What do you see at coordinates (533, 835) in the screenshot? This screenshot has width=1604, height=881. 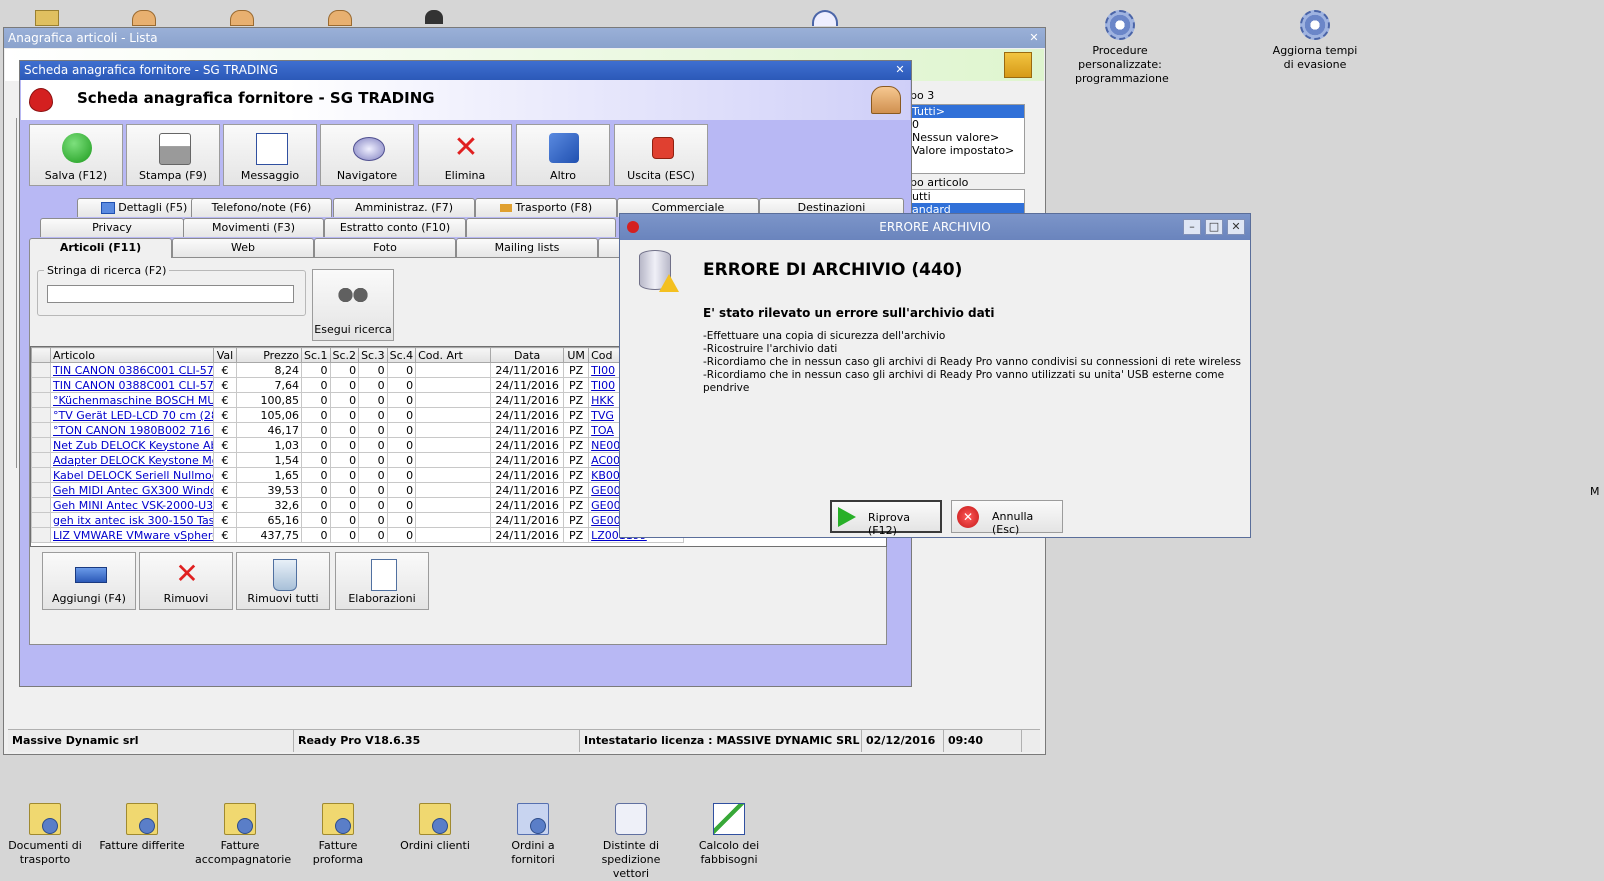 I see `desktop-icon-ordini-fornitori: Ordini a fornitori` at bounding box center [533, 835].